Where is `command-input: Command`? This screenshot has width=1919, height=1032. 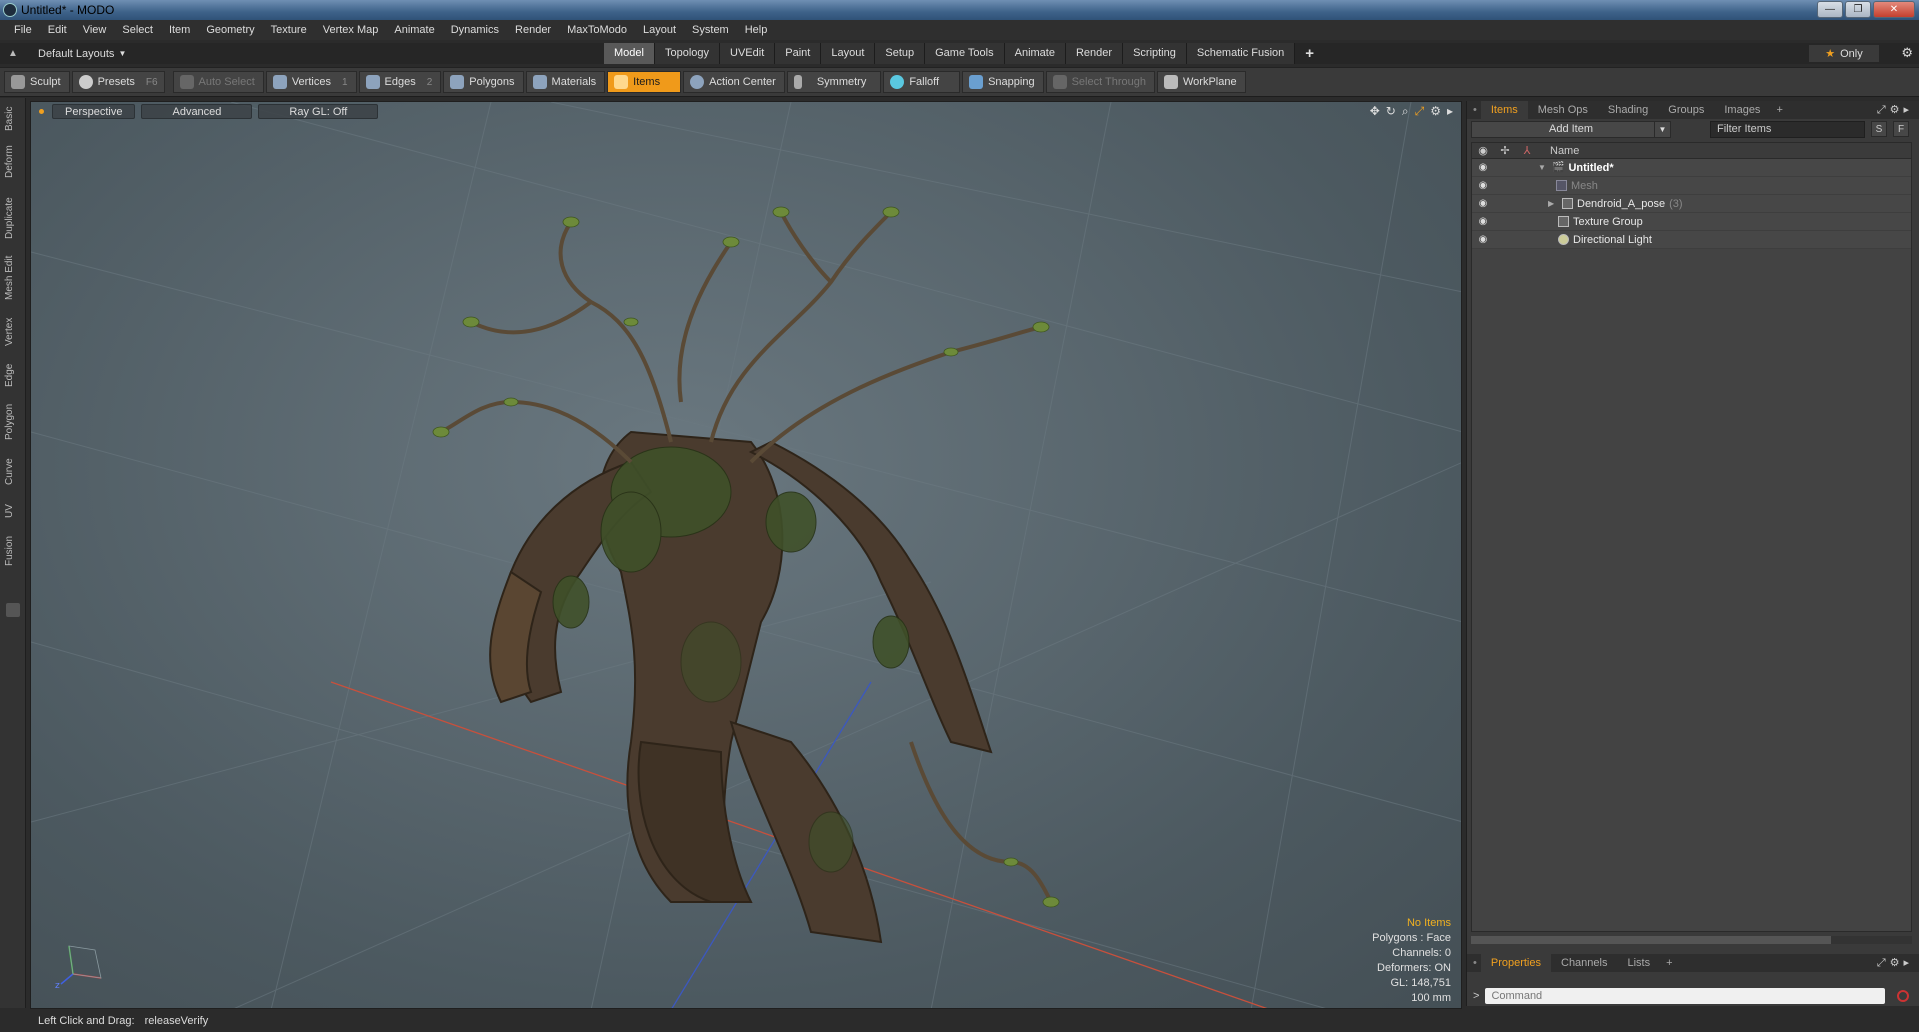 command-input: Command is located at coordinates (1685, 996).